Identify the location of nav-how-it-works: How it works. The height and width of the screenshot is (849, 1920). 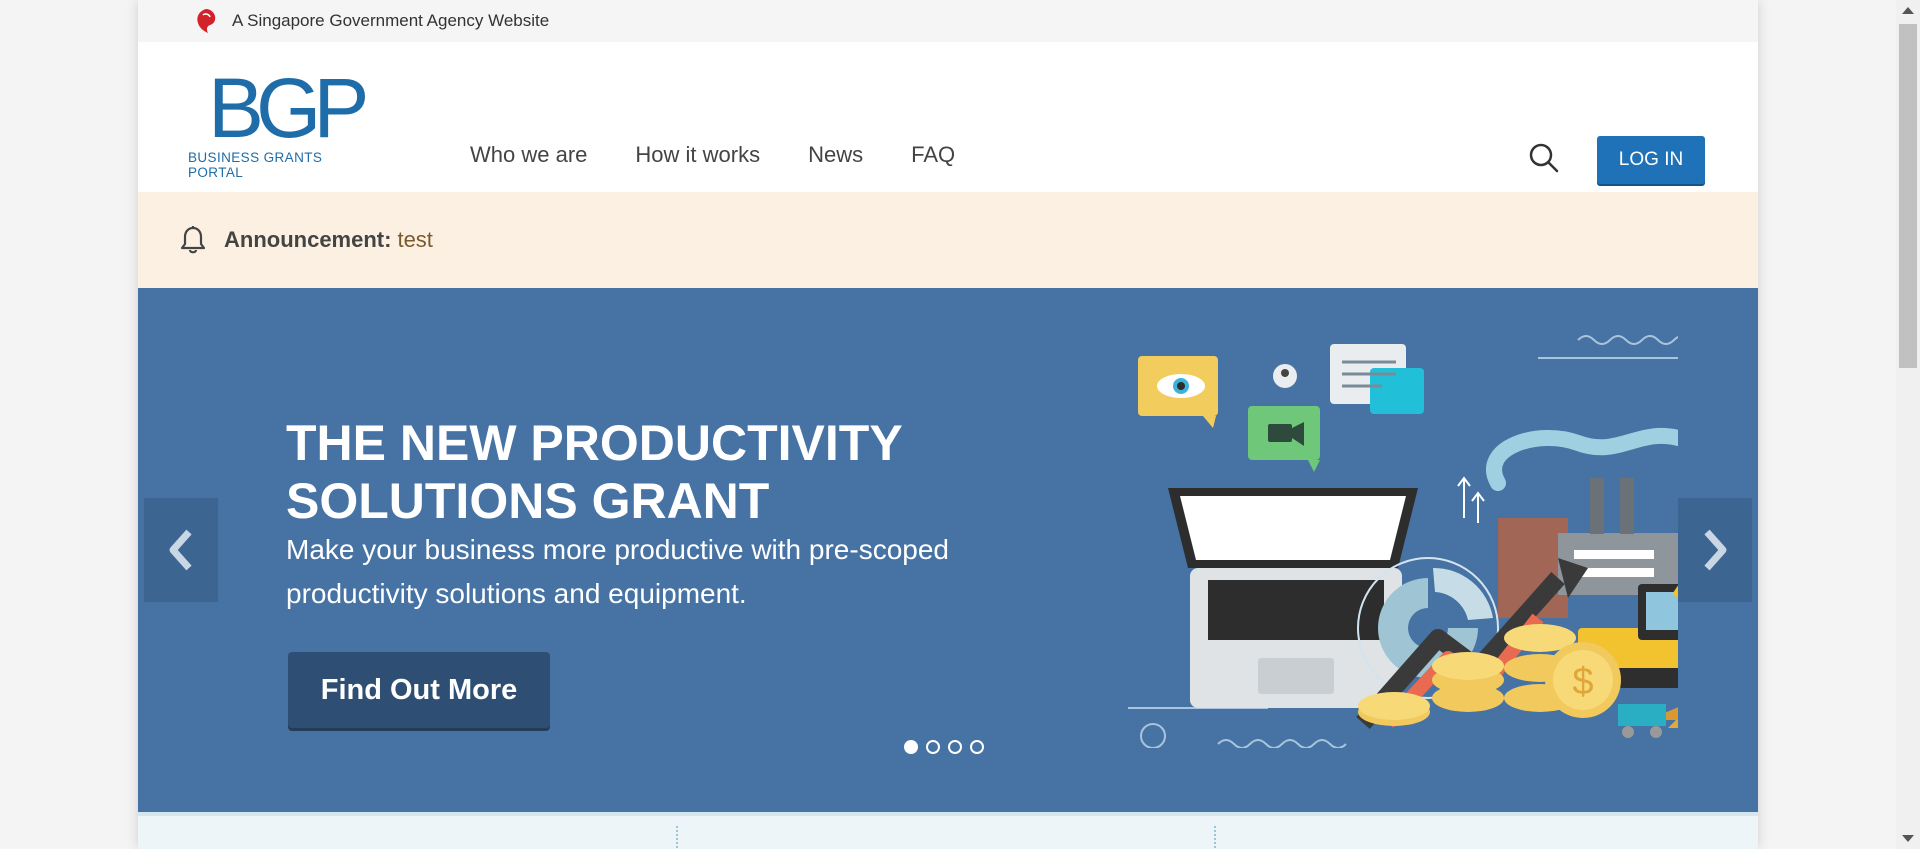
(697, 155).